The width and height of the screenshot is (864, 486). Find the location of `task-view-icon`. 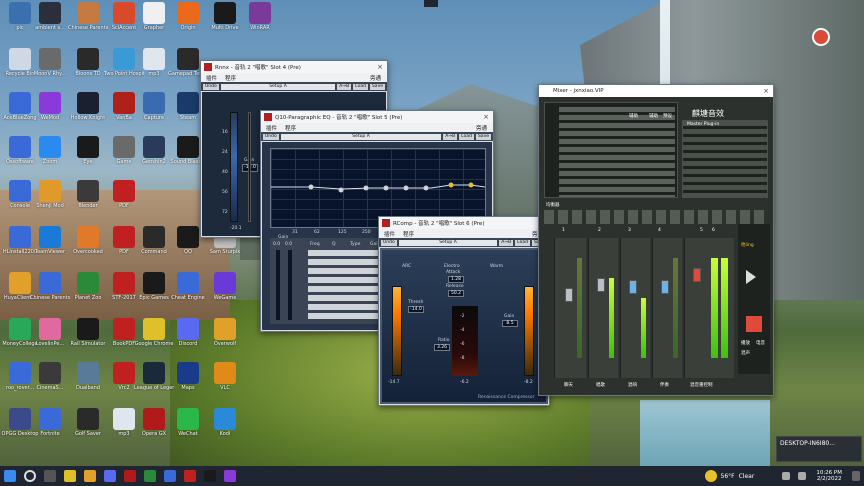

task-view-icon is located at coordinates (50, 476).